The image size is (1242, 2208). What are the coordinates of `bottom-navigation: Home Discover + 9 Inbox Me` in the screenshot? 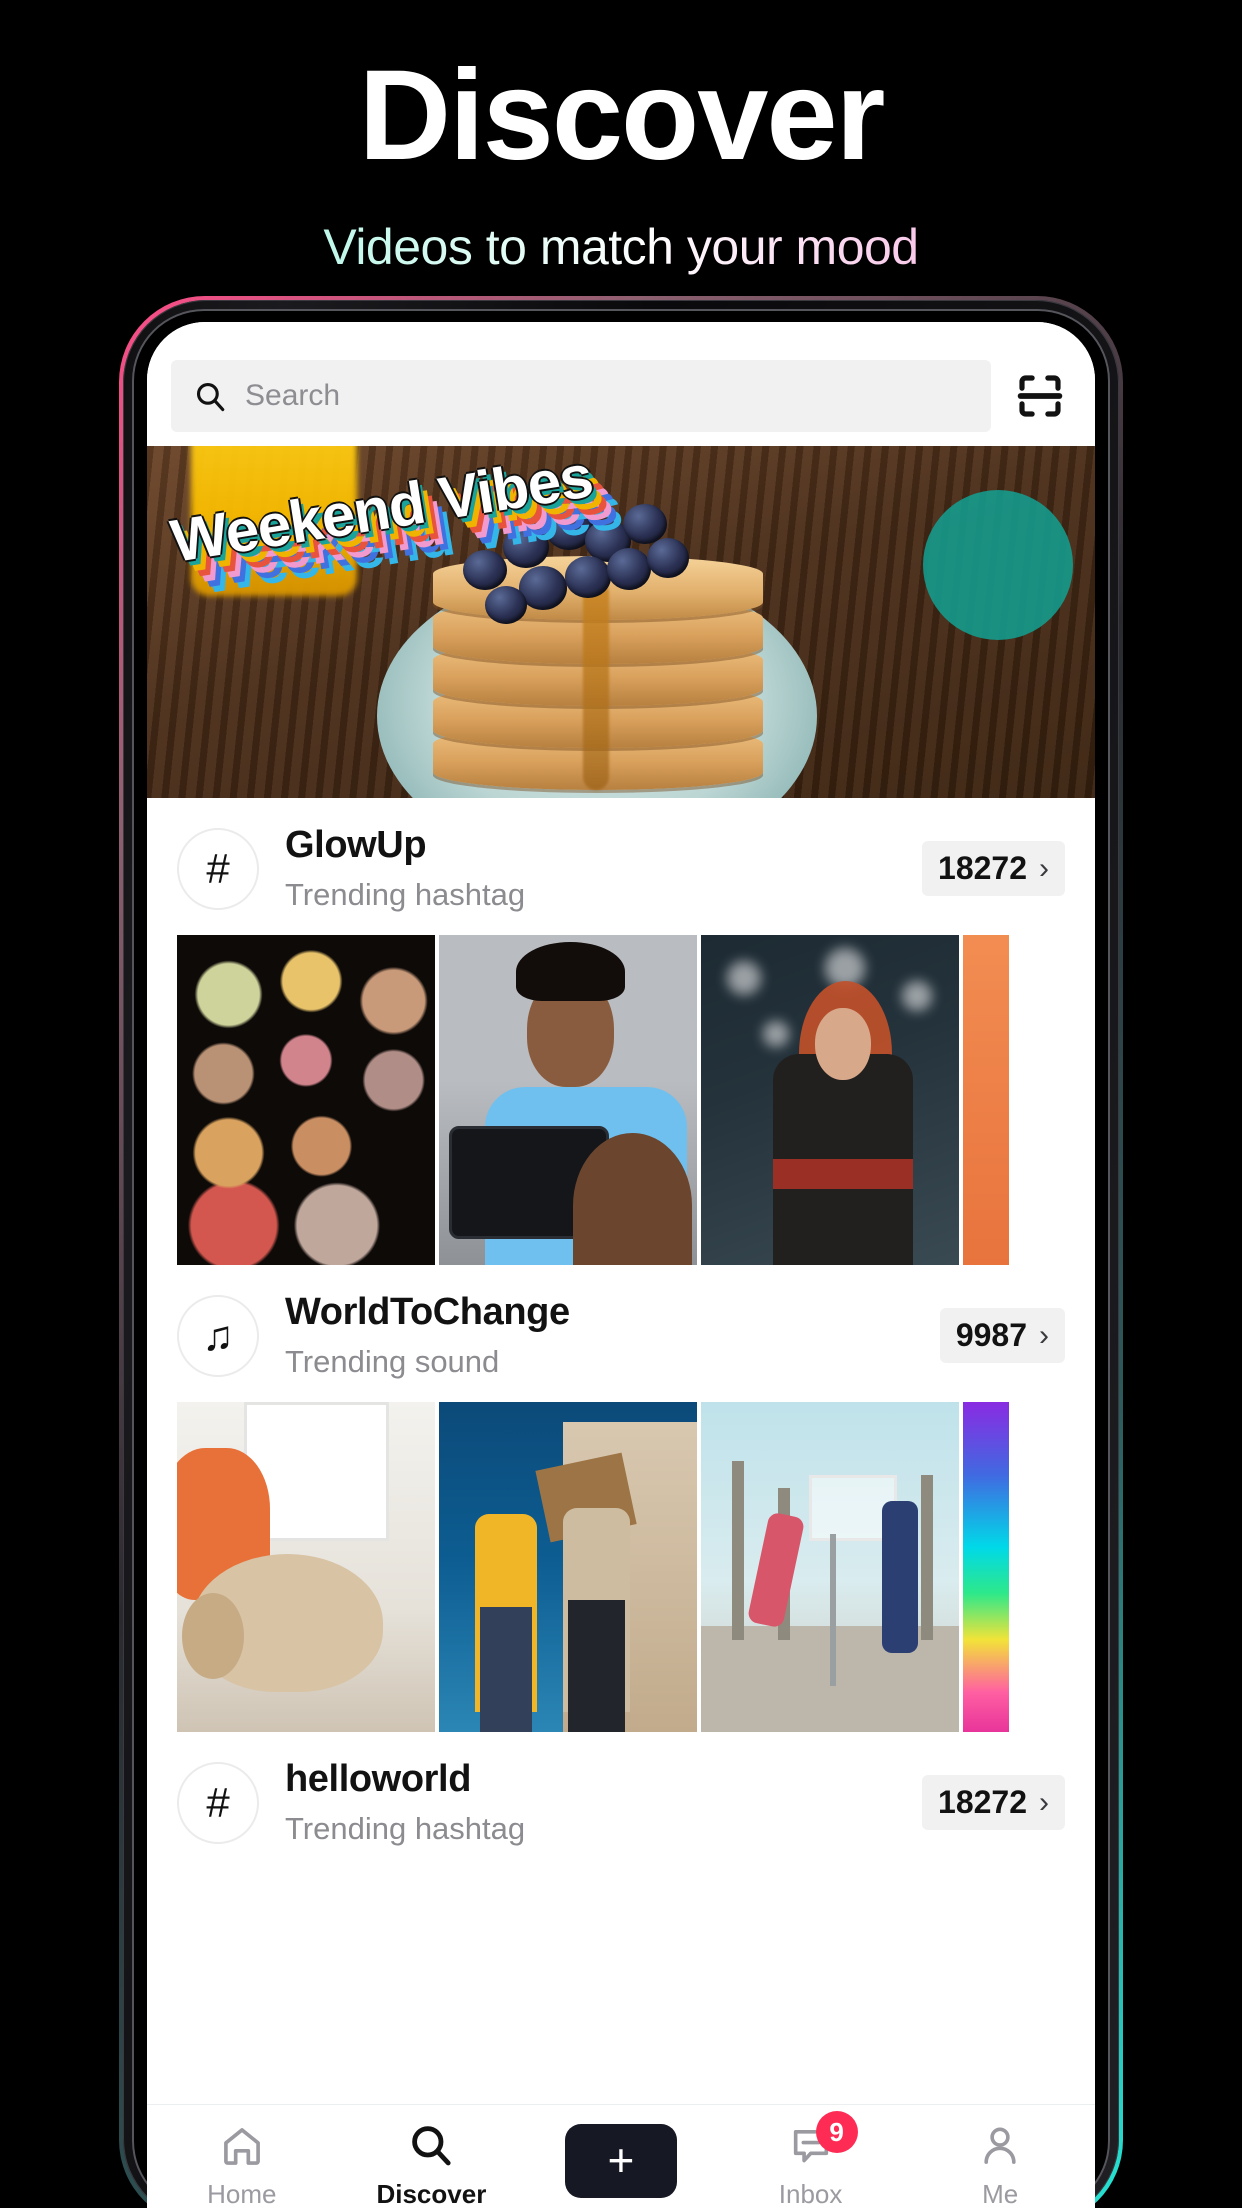 It's located at (621, 2156).